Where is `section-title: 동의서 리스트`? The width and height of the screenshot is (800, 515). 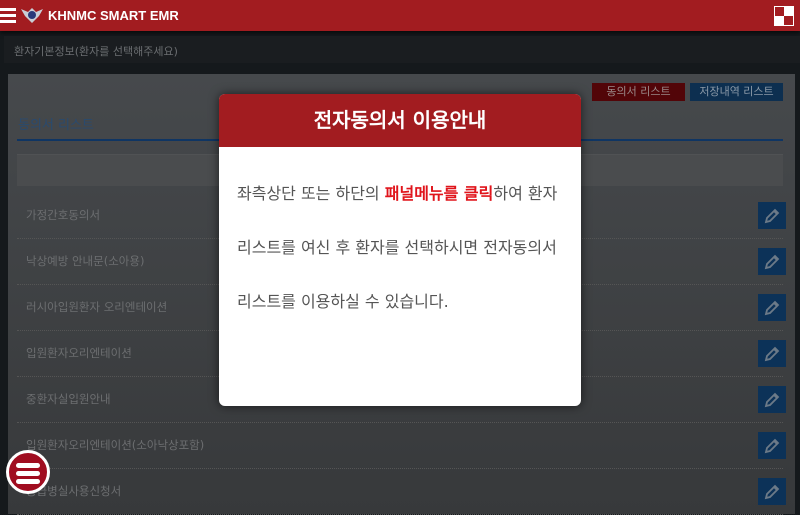 section-title: 동의서 리스트 is located at coordinates (56, 125).